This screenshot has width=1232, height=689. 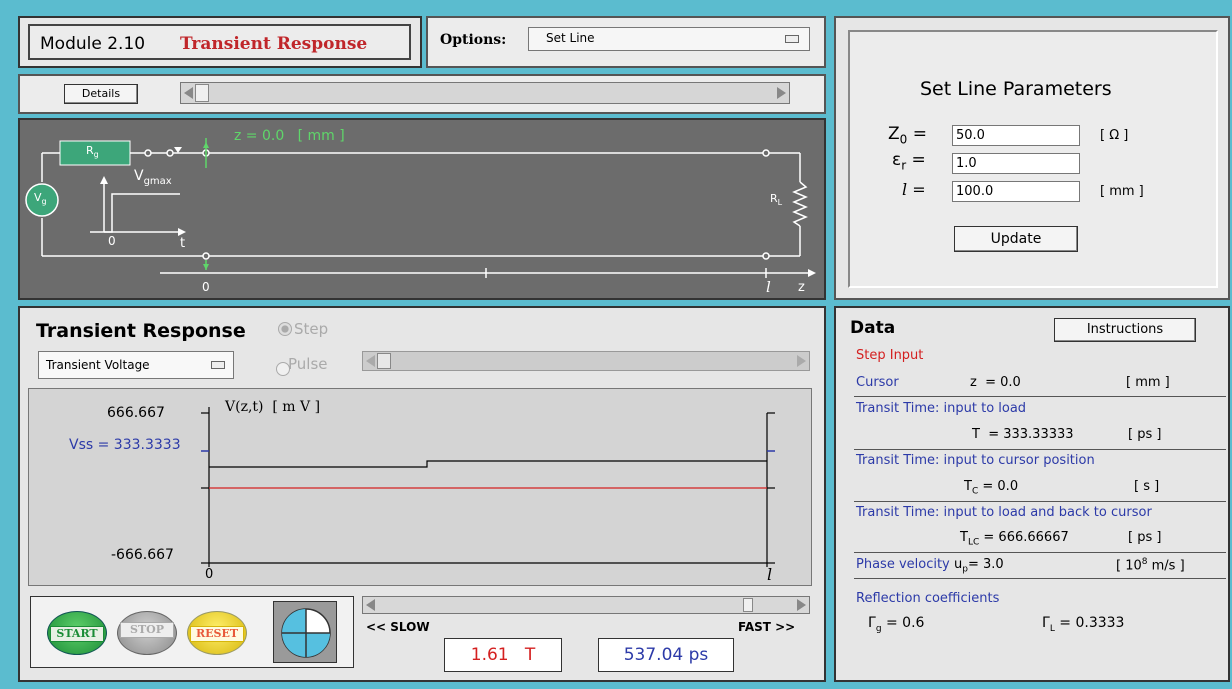 What do you see at coordinates (1148, 382) in the screenshot?
I see `cursor-unit: [ mm ]` at bounding box center [1148, 382].